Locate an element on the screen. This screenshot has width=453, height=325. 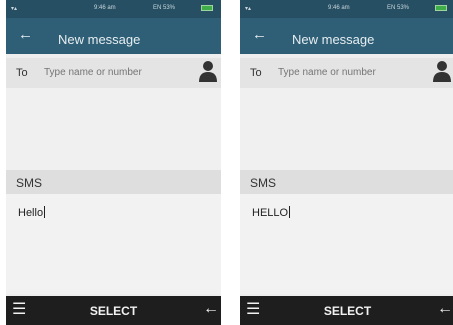
message-text-value: HELLO is located at coordinates (270, 213).